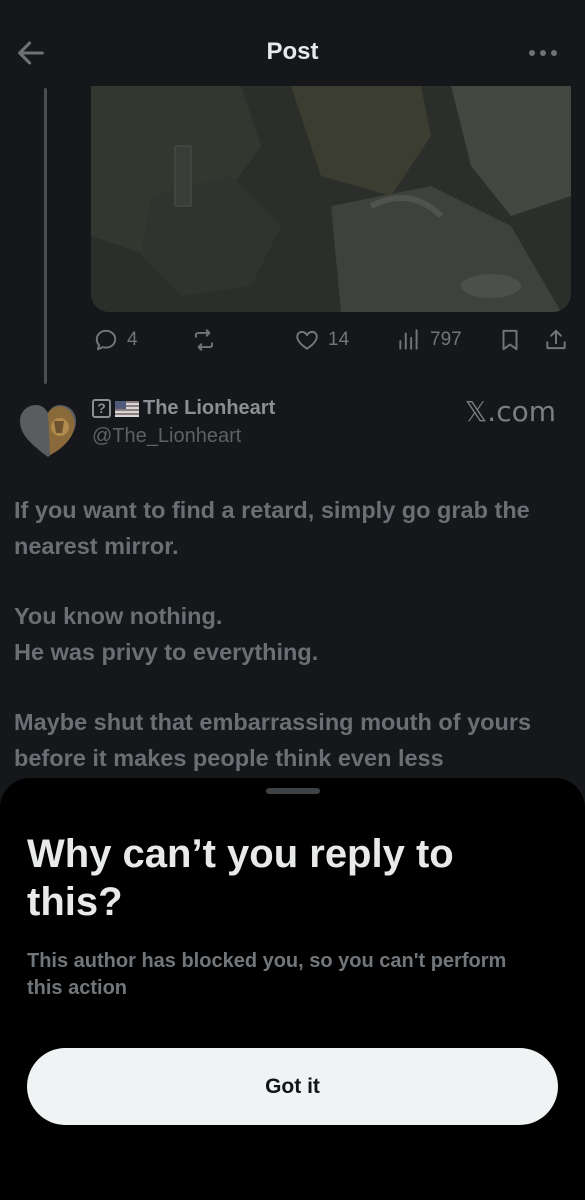  I want to click on share-icon, so click(556, 339).